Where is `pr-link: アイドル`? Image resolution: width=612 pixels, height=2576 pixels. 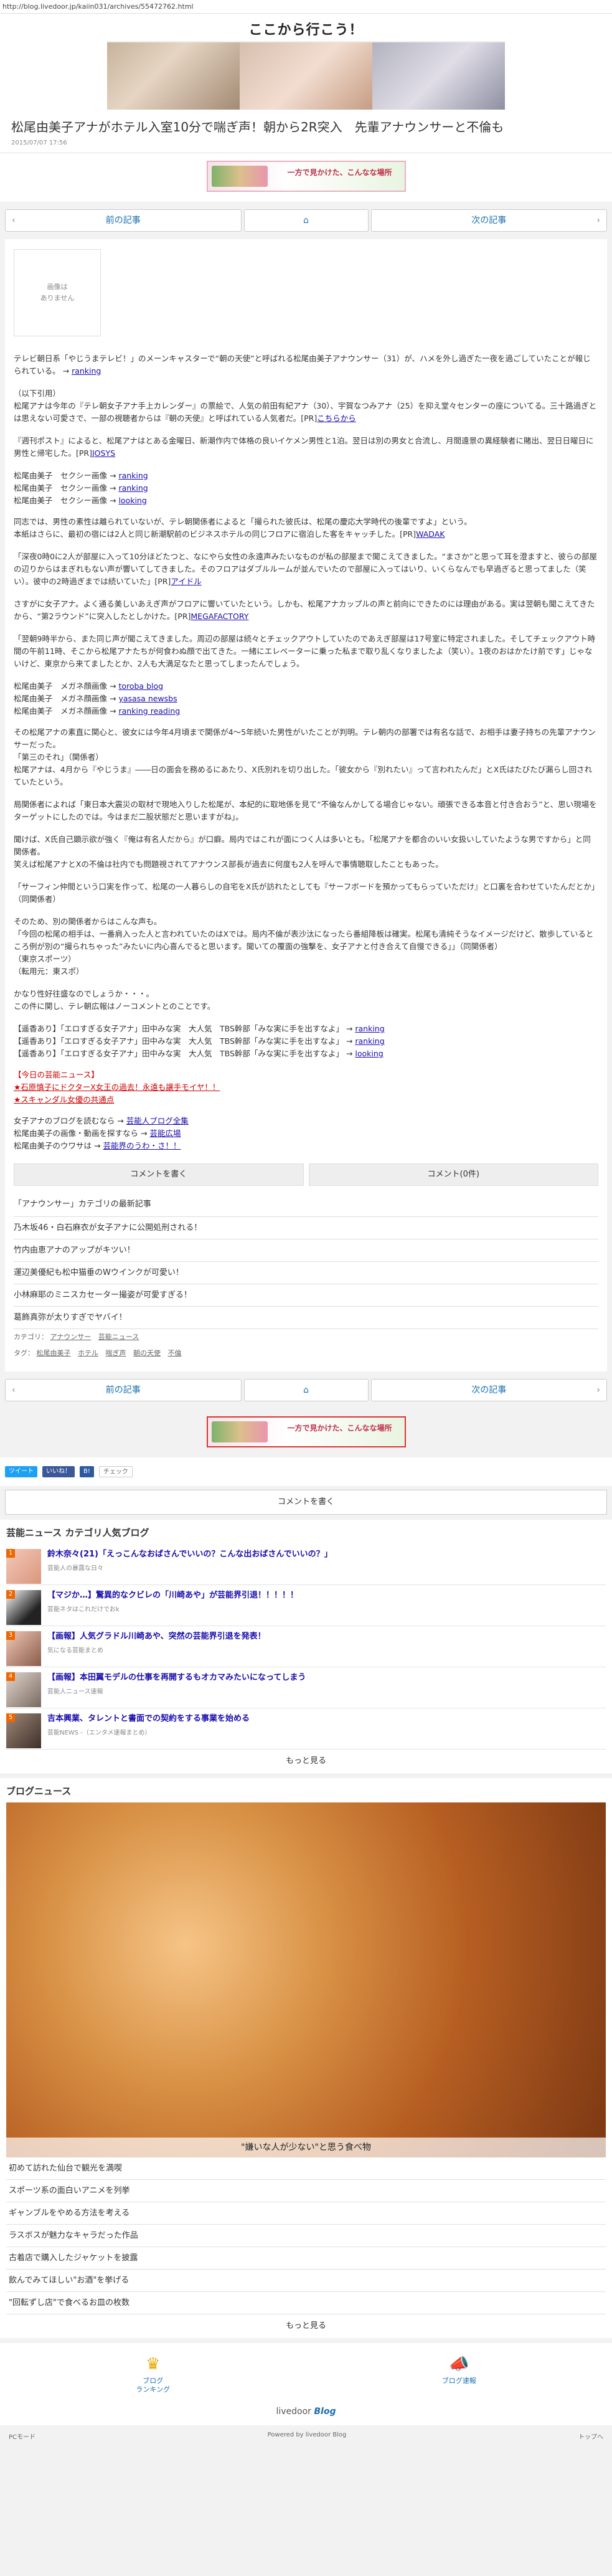
pr-link: アイドル is located at coordinates (186, 582).